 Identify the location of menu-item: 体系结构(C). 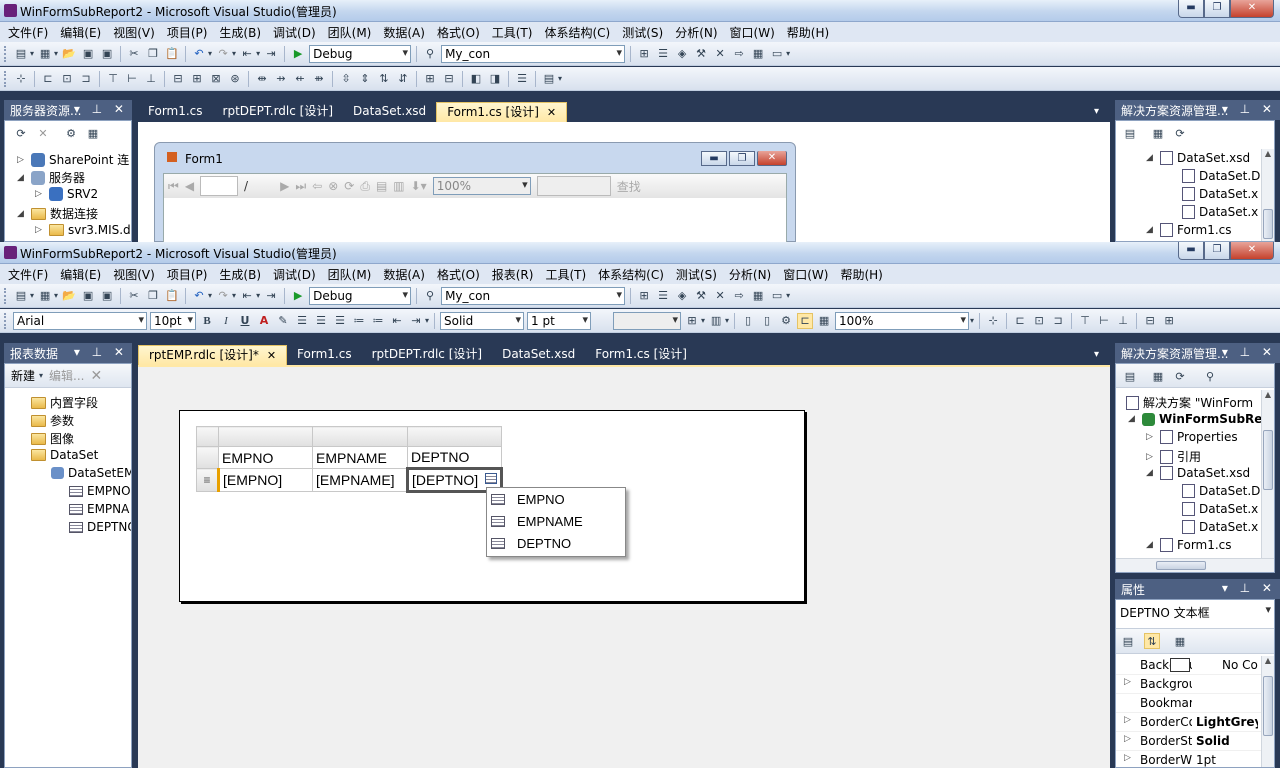
(631, 274).